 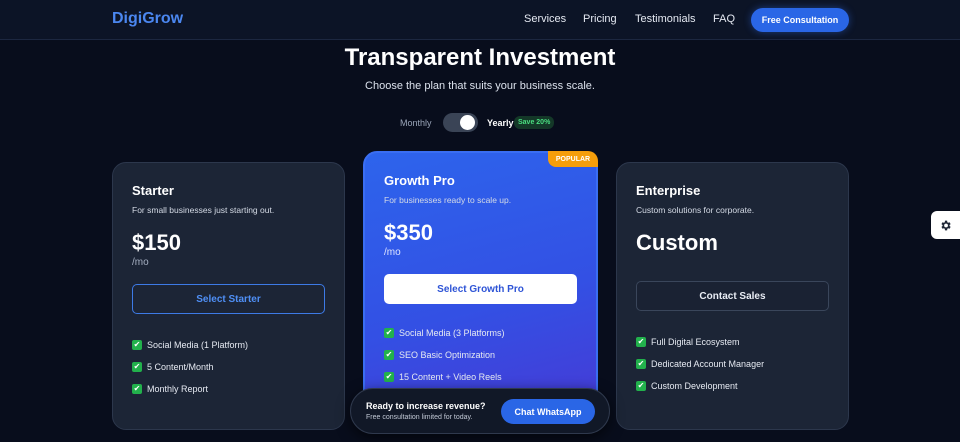 What do you see at coordinates (573, 159) in the screenshot?
I see `popular-badge: POPULAR` at bounding box center [573, 159].